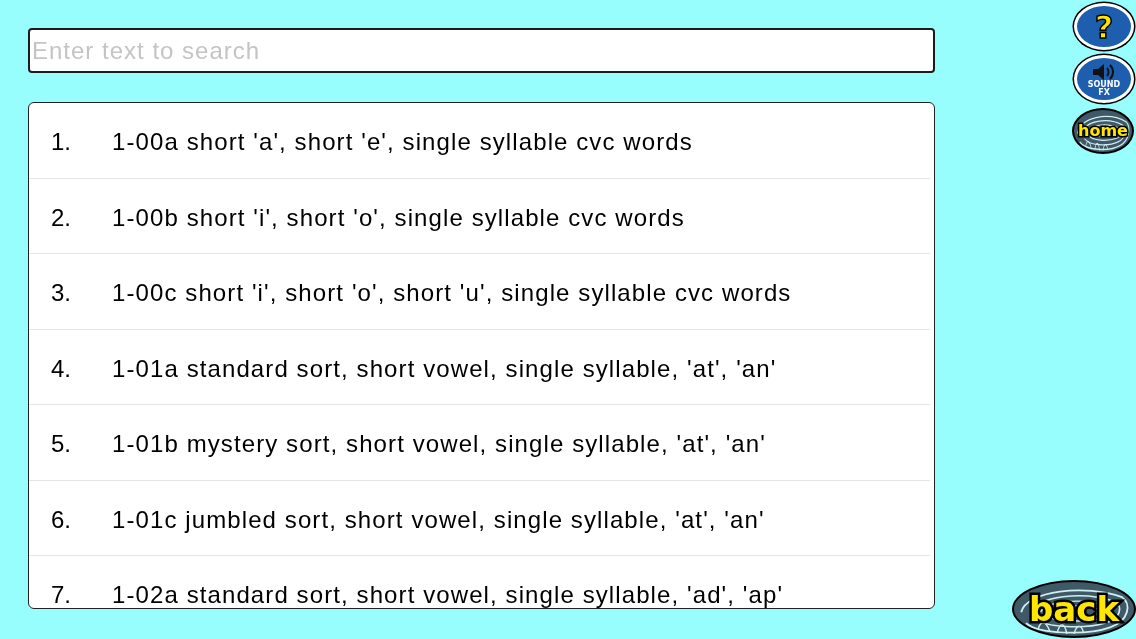 This screenshot has height=639, width=1136. What do you see at coordinates (61, 368) in the screenshot?
I see `item-number: 4.` at bounding box center [61, 368].